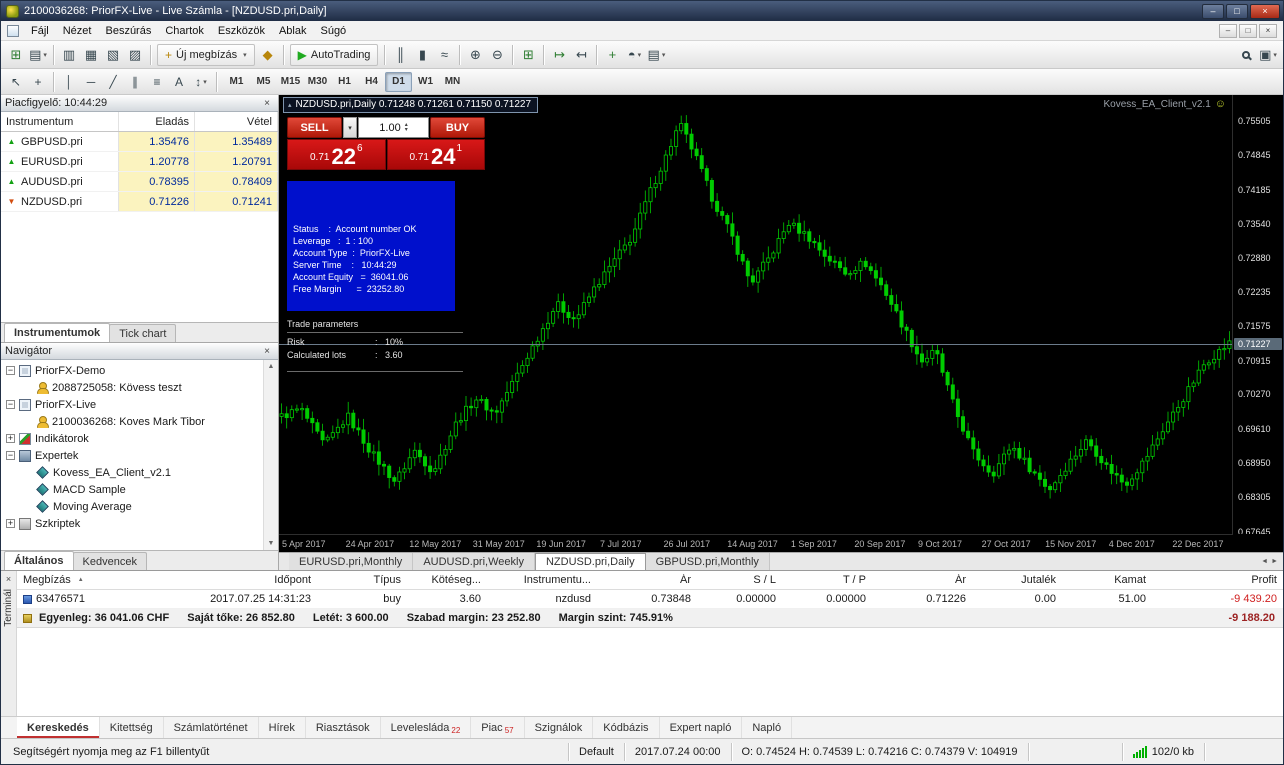  I want to click on navigator-header: Navigátor ×, so click(139, 351).